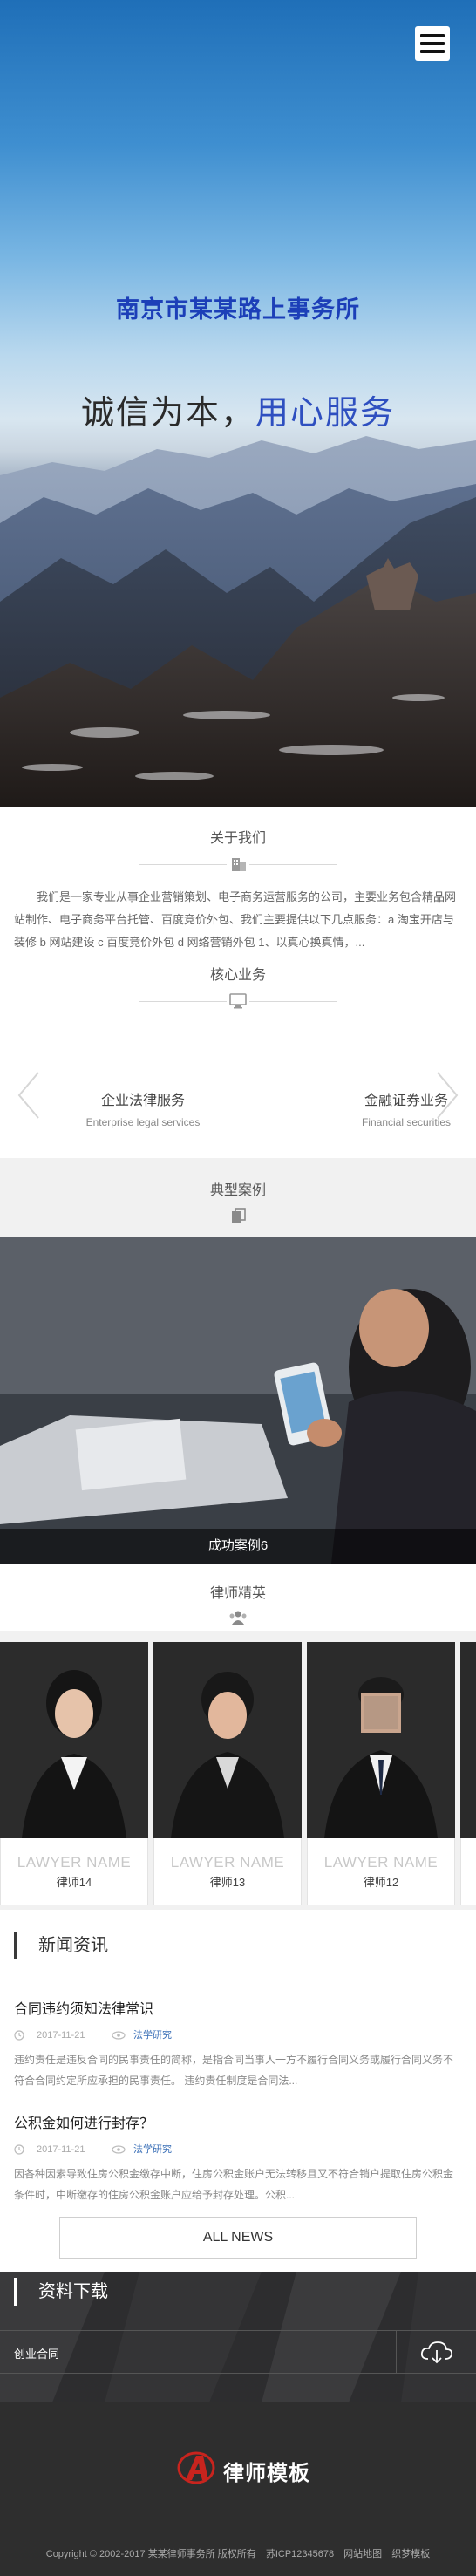  Describe the element at coordinates (266, 2473) in the screenshot. I see `logo-text: 律师模板` at that location.